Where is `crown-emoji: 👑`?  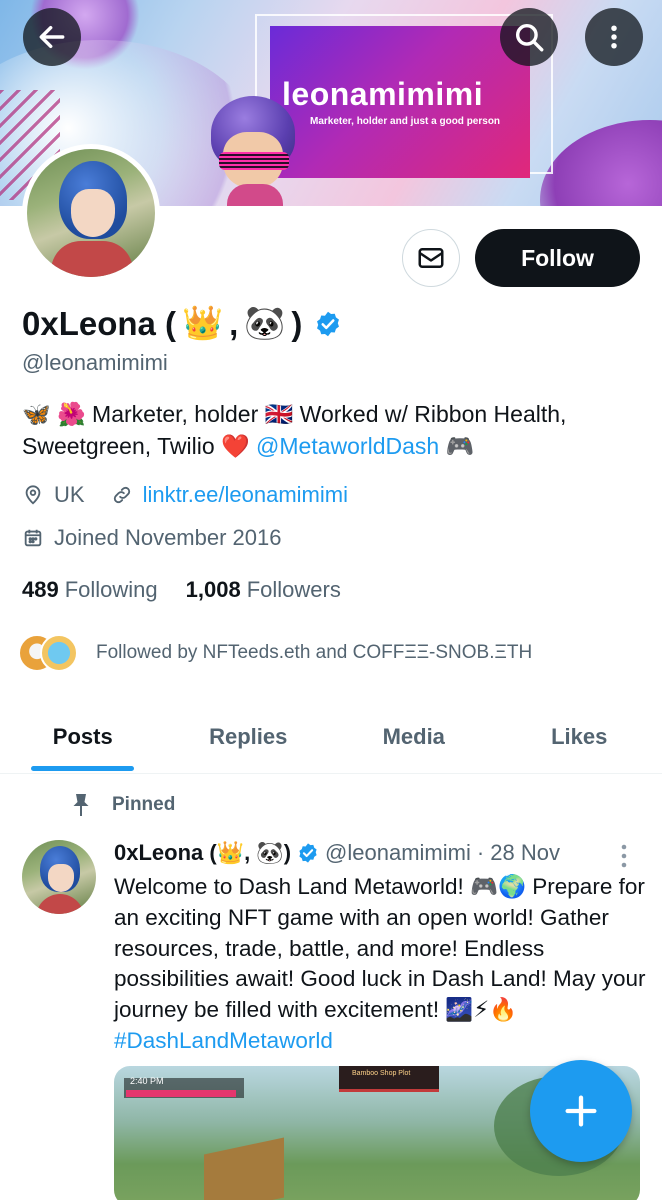 crown-emoji: 👑 is located at coordinates (203, 322).